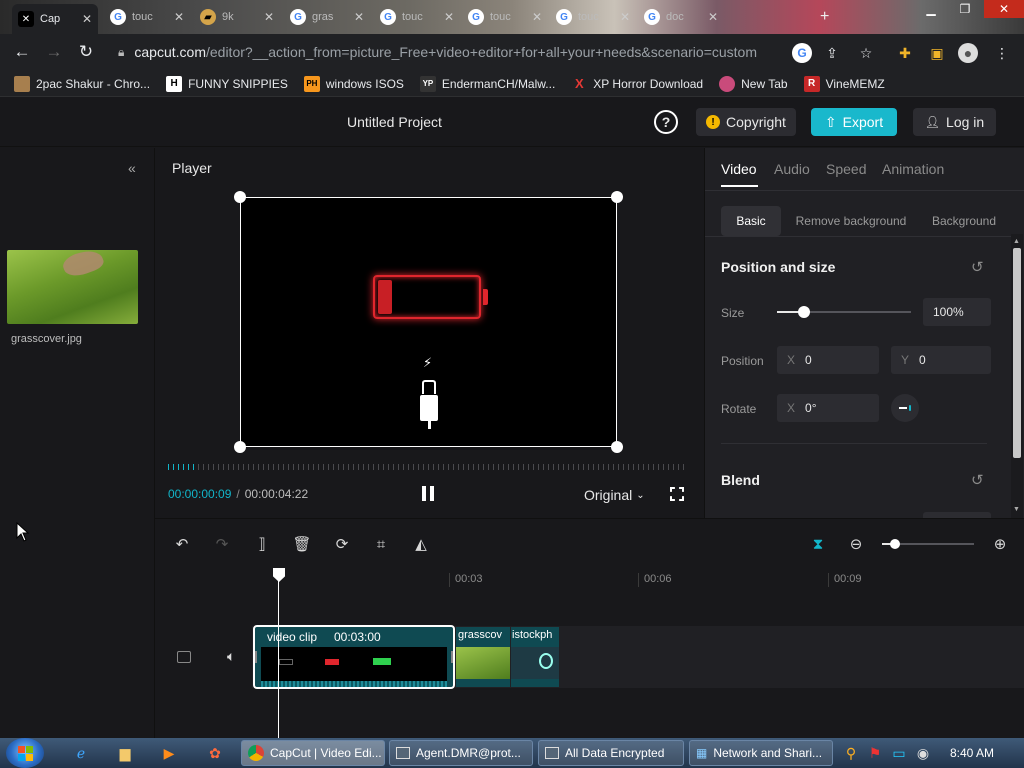 The width and height of the screenshot is (1024, 768). Describe the element at coordinates (802, 53) in the screenshot. I see `google-lens-icon: G` at that location.